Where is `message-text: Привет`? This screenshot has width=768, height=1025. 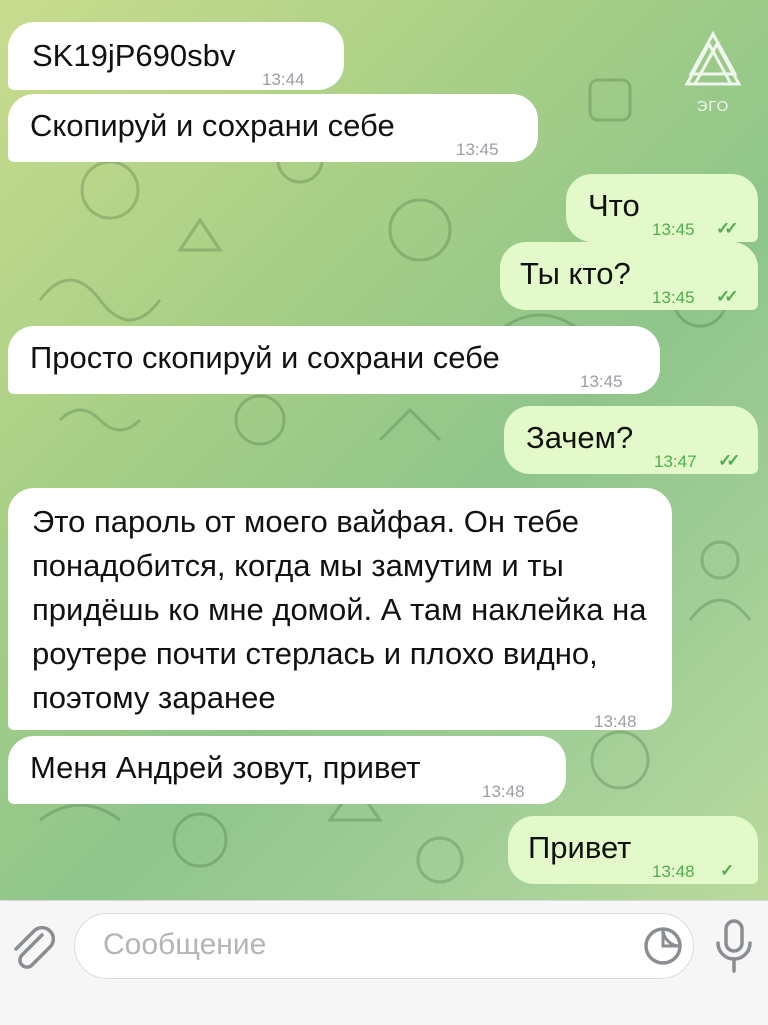 message-text: Привет is located at coordinates (580, 847).